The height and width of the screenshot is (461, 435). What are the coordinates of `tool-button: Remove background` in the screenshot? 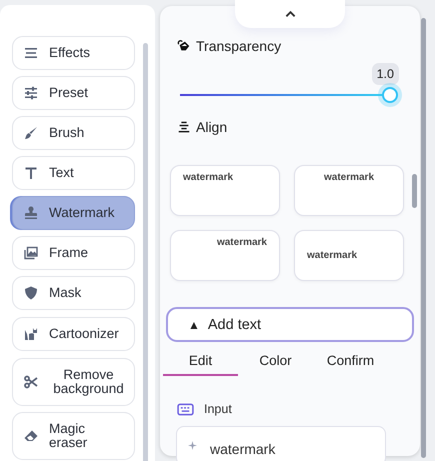 It's located at (73, 382).